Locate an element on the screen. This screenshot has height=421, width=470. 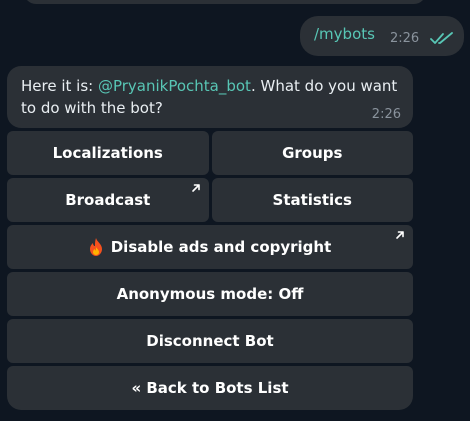
back-to-bots-list-button: « Back to Bots List is located at coordinates (210, 388).